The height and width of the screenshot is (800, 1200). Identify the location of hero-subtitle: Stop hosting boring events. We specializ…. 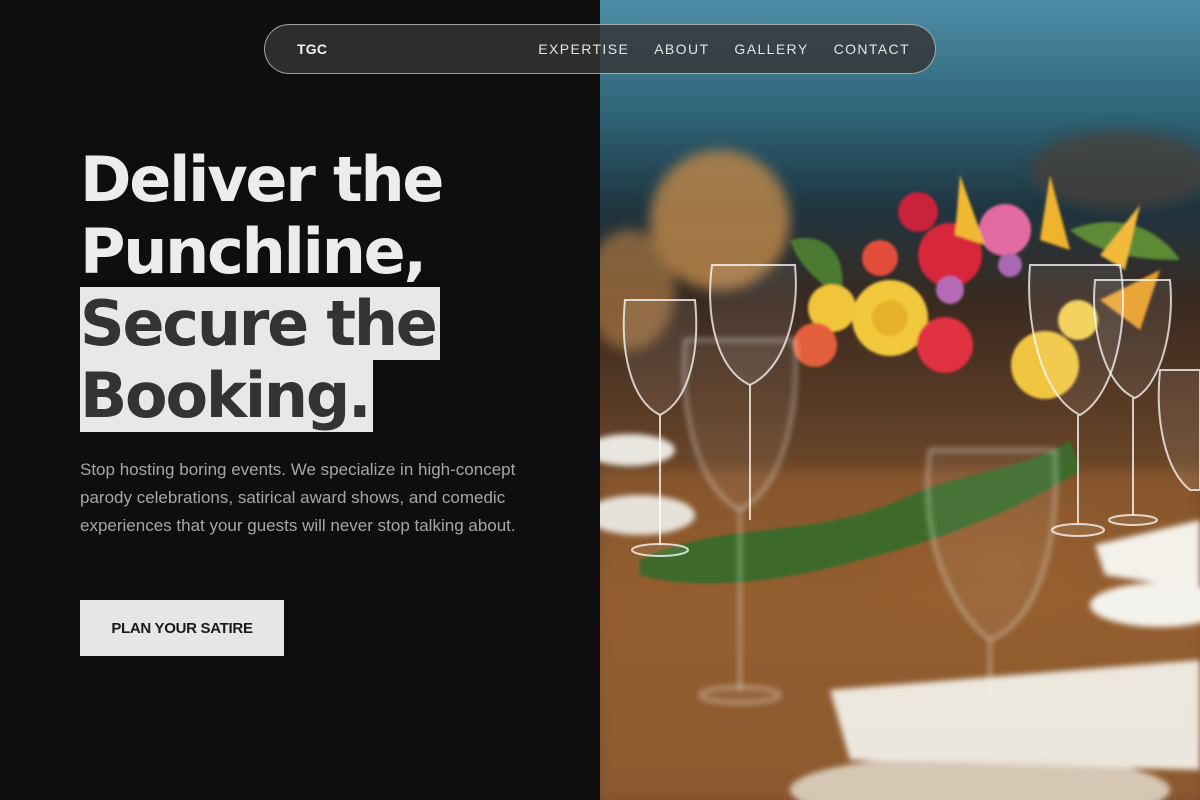
(298, 497).